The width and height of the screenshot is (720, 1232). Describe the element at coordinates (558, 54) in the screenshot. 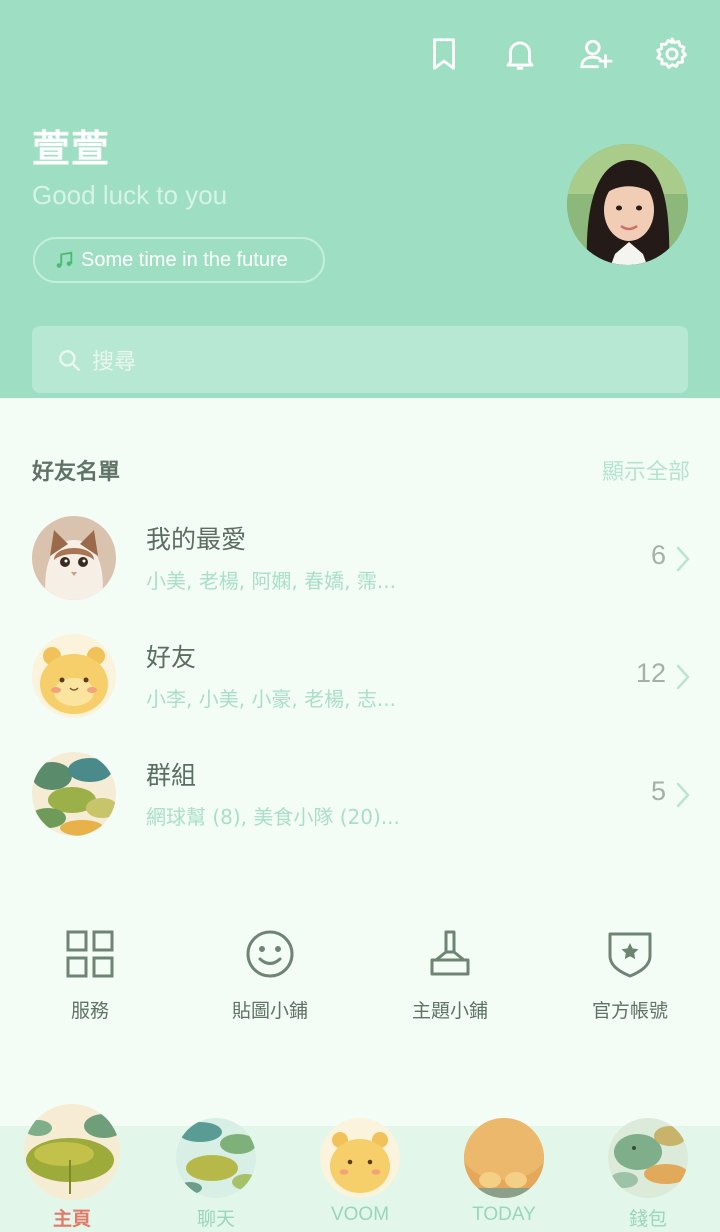

I see `header-actions` at that location.